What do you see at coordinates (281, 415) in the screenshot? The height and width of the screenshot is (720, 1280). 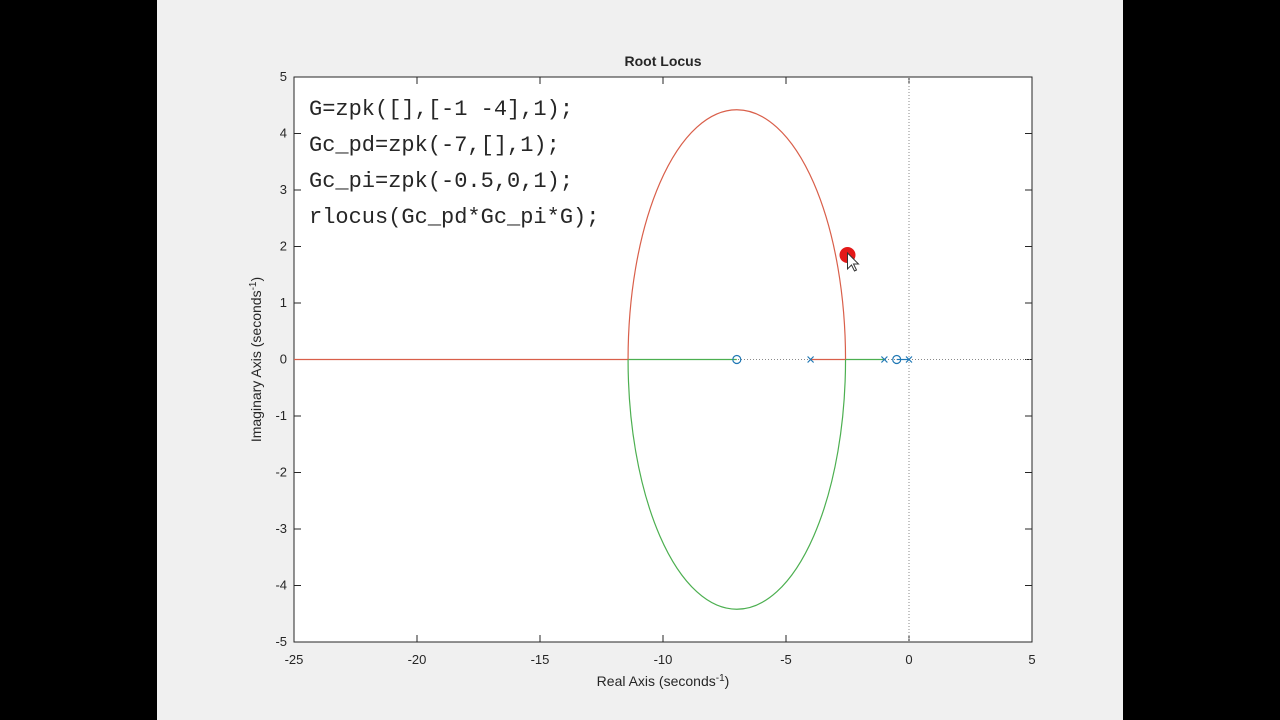 I see `y-tick-label: -1` at bounding box center [281, 415].